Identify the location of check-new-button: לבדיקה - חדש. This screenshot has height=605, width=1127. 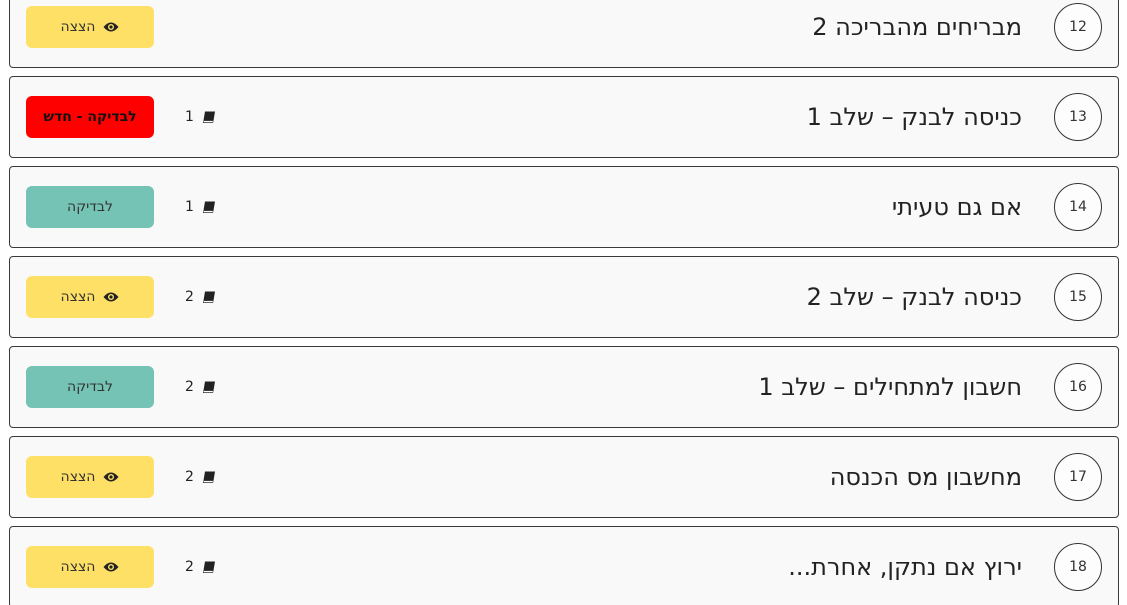
(90, 117).